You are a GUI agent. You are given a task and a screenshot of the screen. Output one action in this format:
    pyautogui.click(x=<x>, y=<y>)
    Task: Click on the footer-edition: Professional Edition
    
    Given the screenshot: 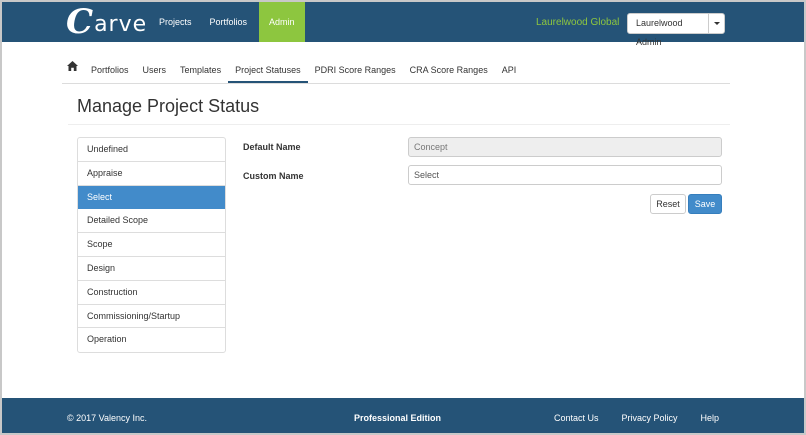 What is the action you would take?
    pyautogui.click(x=398, y=418)
    